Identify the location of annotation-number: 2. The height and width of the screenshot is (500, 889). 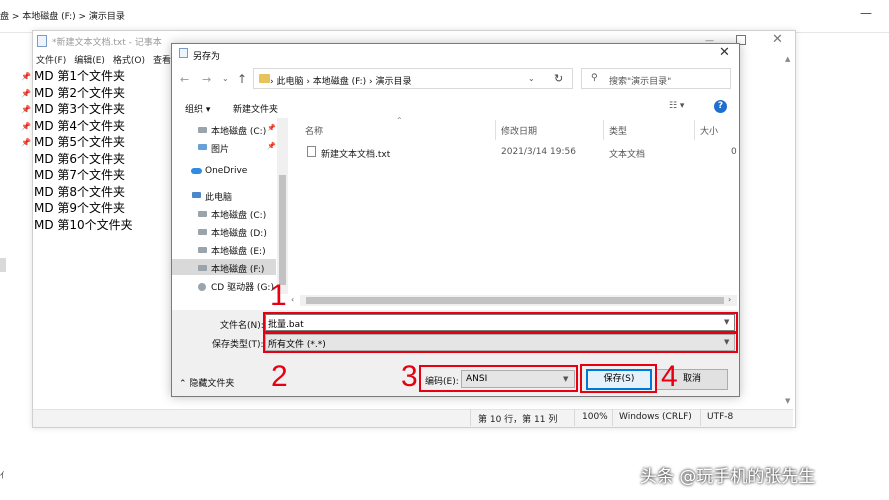
(279, 376).